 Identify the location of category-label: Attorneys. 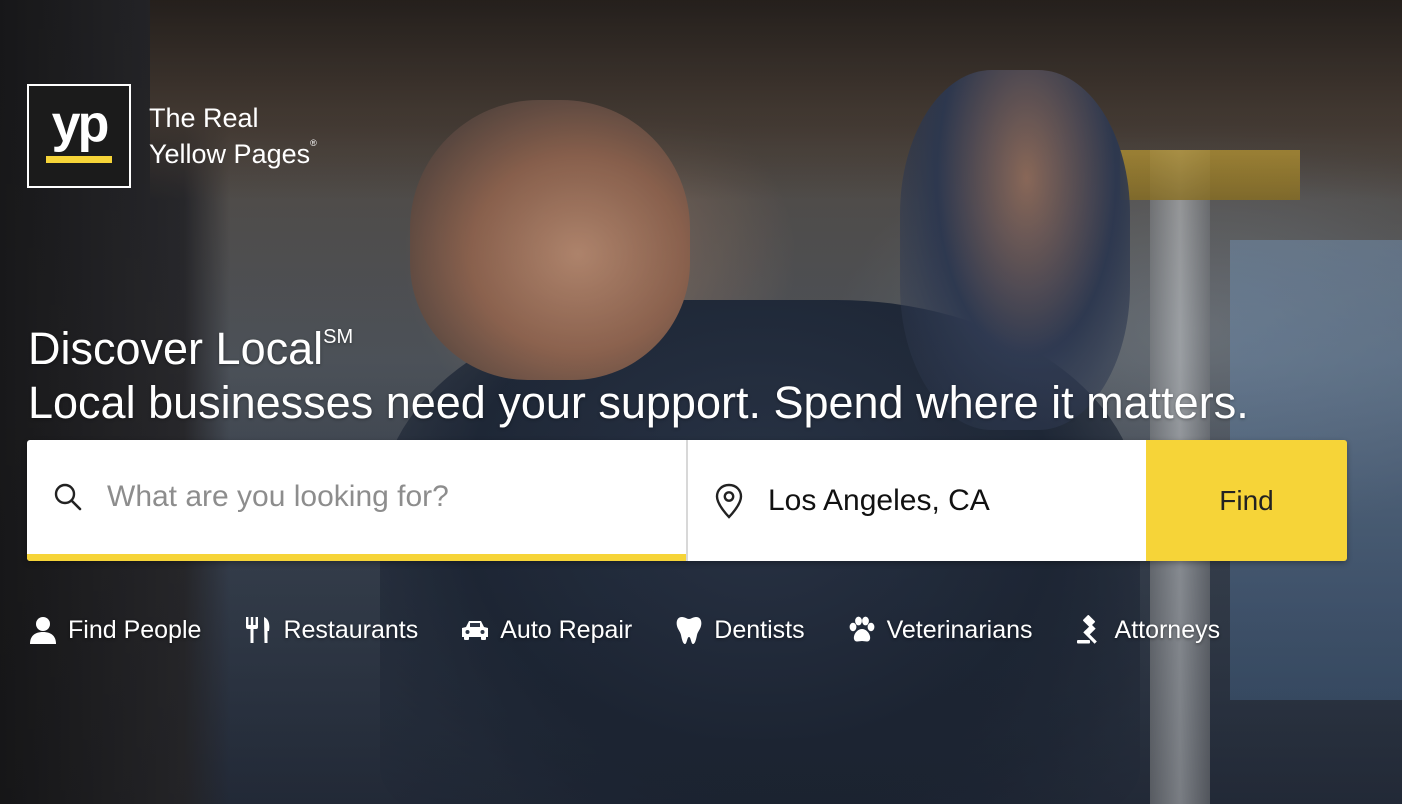
(1167, 629).